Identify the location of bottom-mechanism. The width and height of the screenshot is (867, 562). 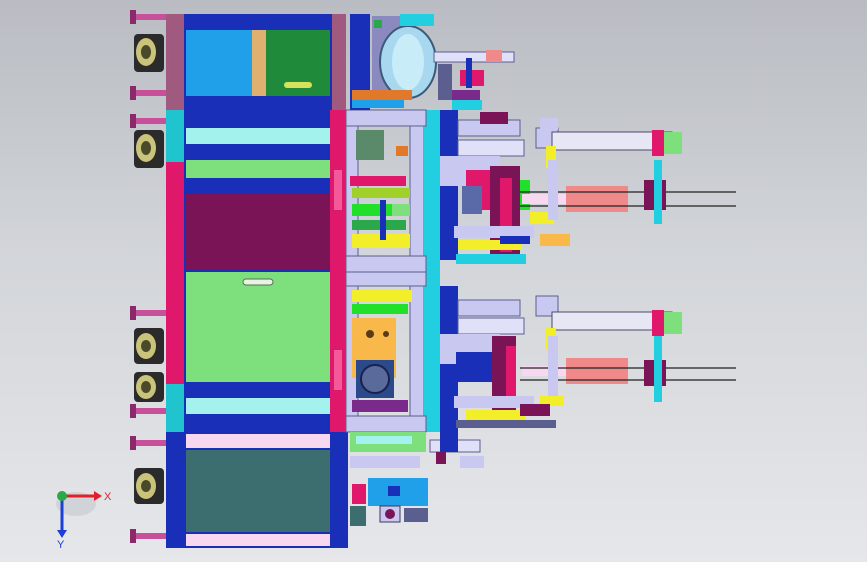
(456, 450).